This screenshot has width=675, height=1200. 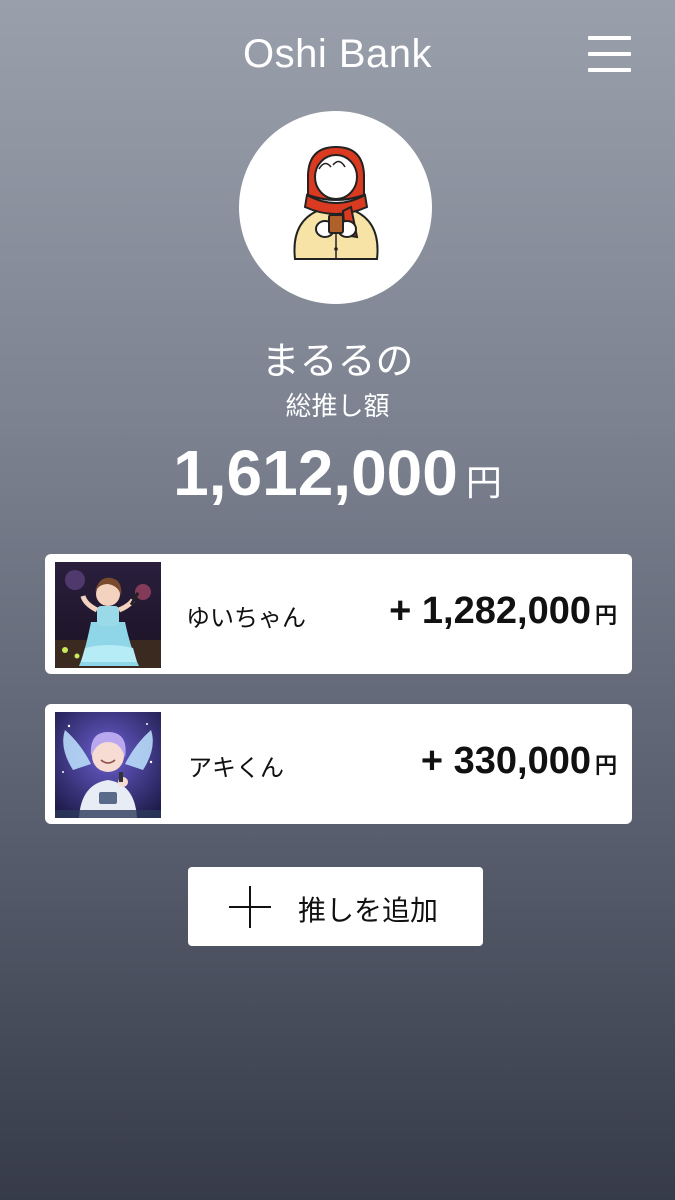 I want to click on oshi-name: アキくん, so click(x=236, y=768).